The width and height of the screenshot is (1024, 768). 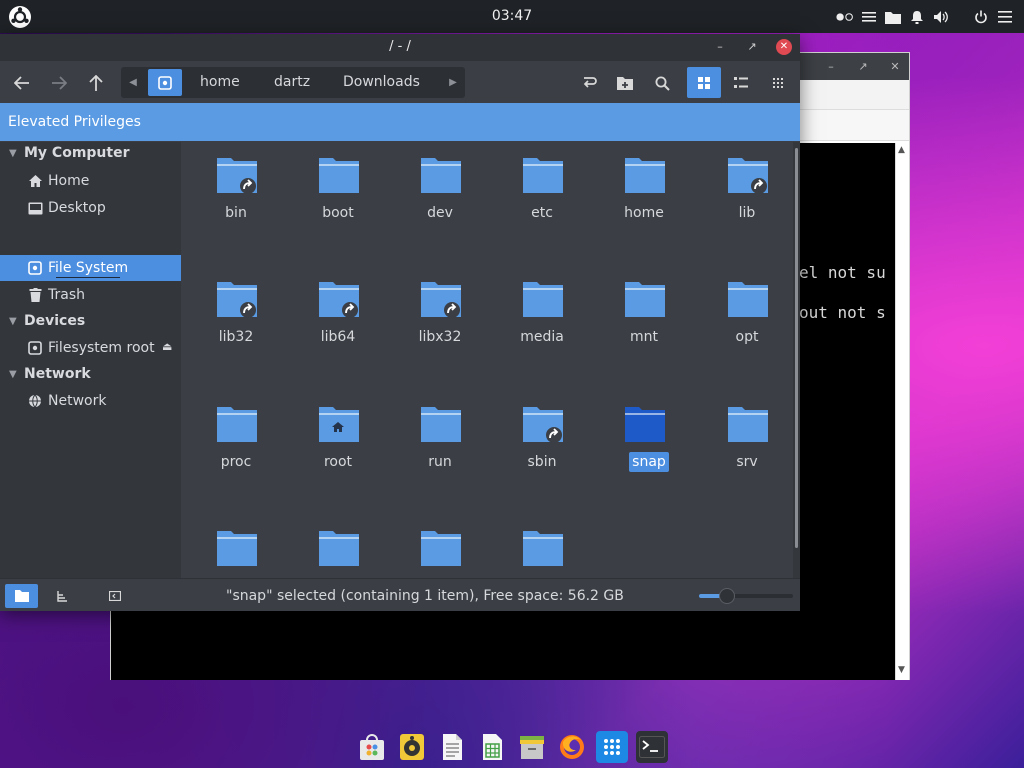 I want to click on compact-view-button, so click(x=778, y=82).